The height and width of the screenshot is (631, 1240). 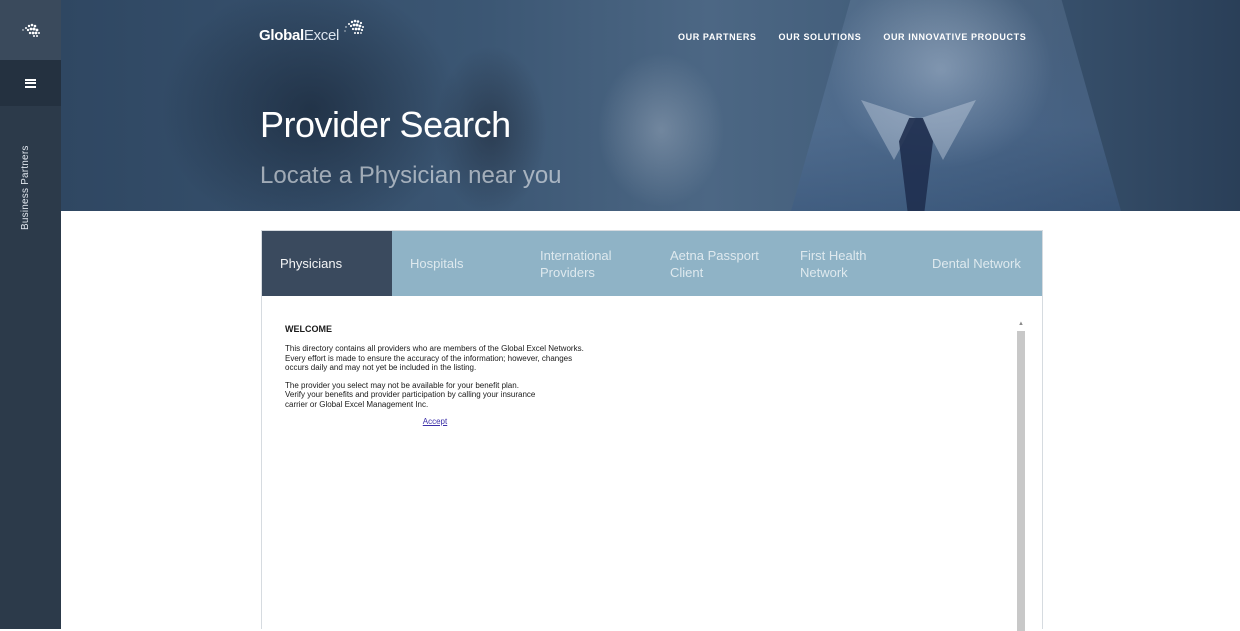 I want to click on tab-label-line2: Client, so click(x=687, y=272).